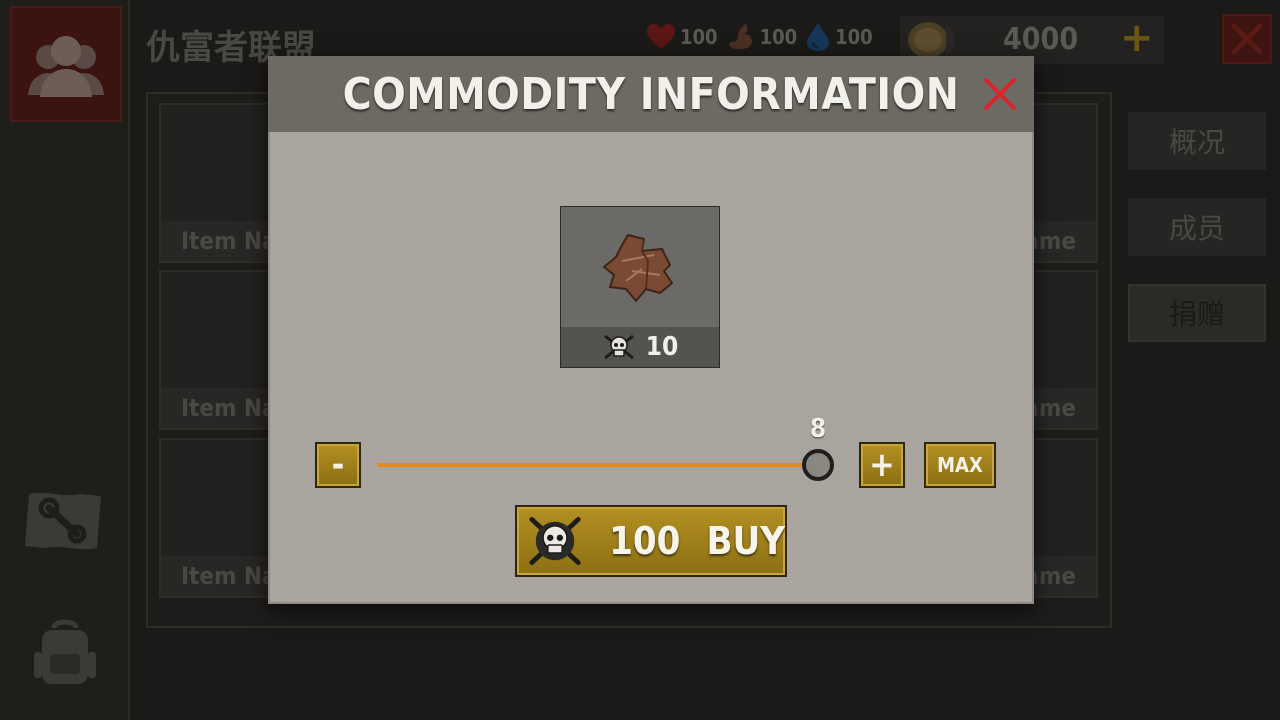  I want to click on buy-label: BUY, so click(745, 541).